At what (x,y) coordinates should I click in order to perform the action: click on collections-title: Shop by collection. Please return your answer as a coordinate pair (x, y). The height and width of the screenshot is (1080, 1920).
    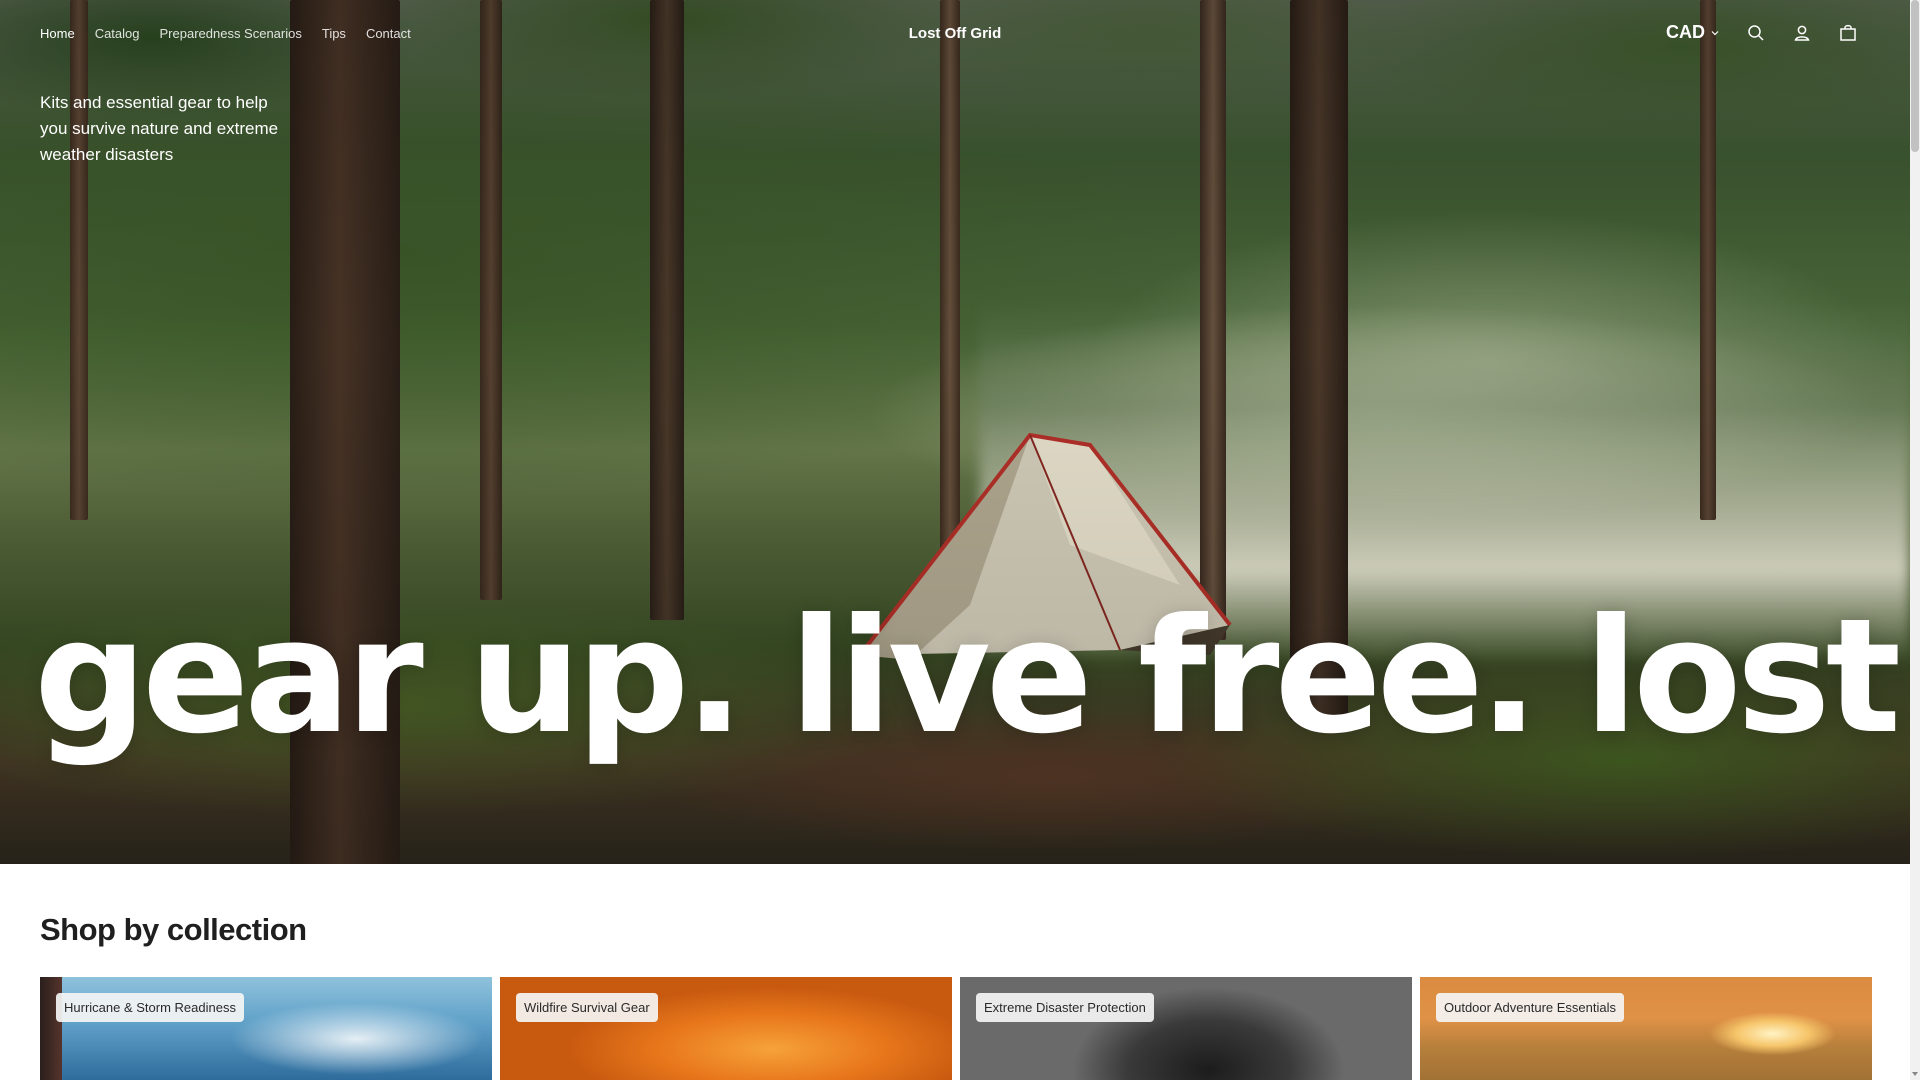
    Looking at the image, I should click on (173, 929).